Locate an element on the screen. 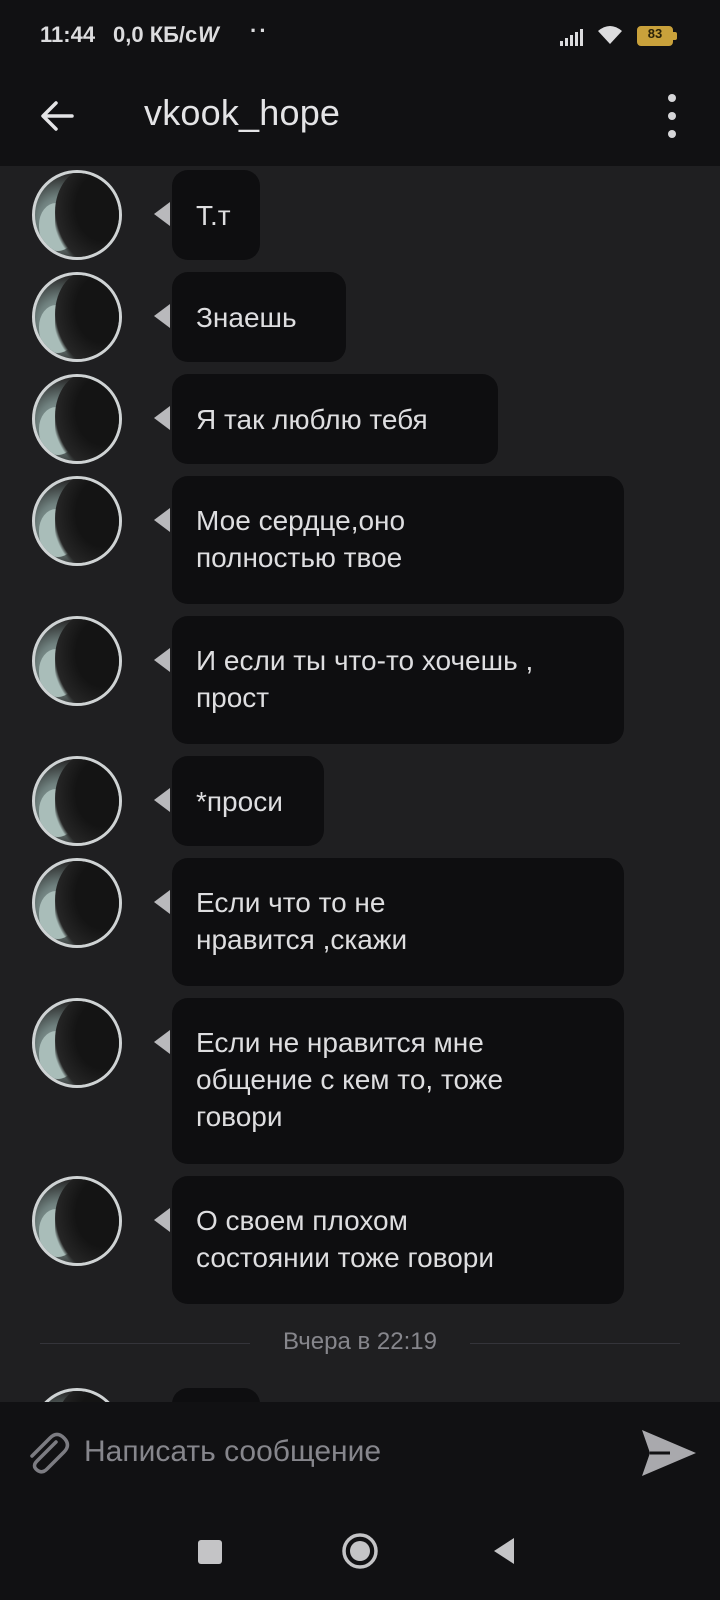 This screenshot has width=720, height=1600. message-bubble is located at coordinates (216, 1395).